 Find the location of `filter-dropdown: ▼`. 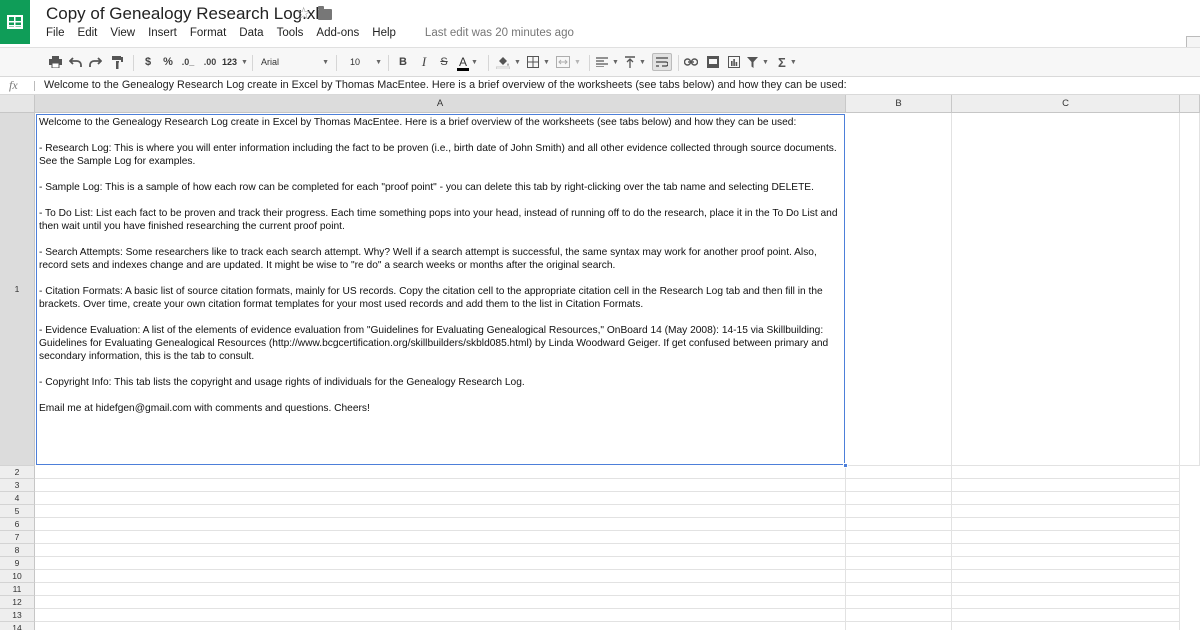

filter-dropdown: ▼ is located at coordinates (758, 62).